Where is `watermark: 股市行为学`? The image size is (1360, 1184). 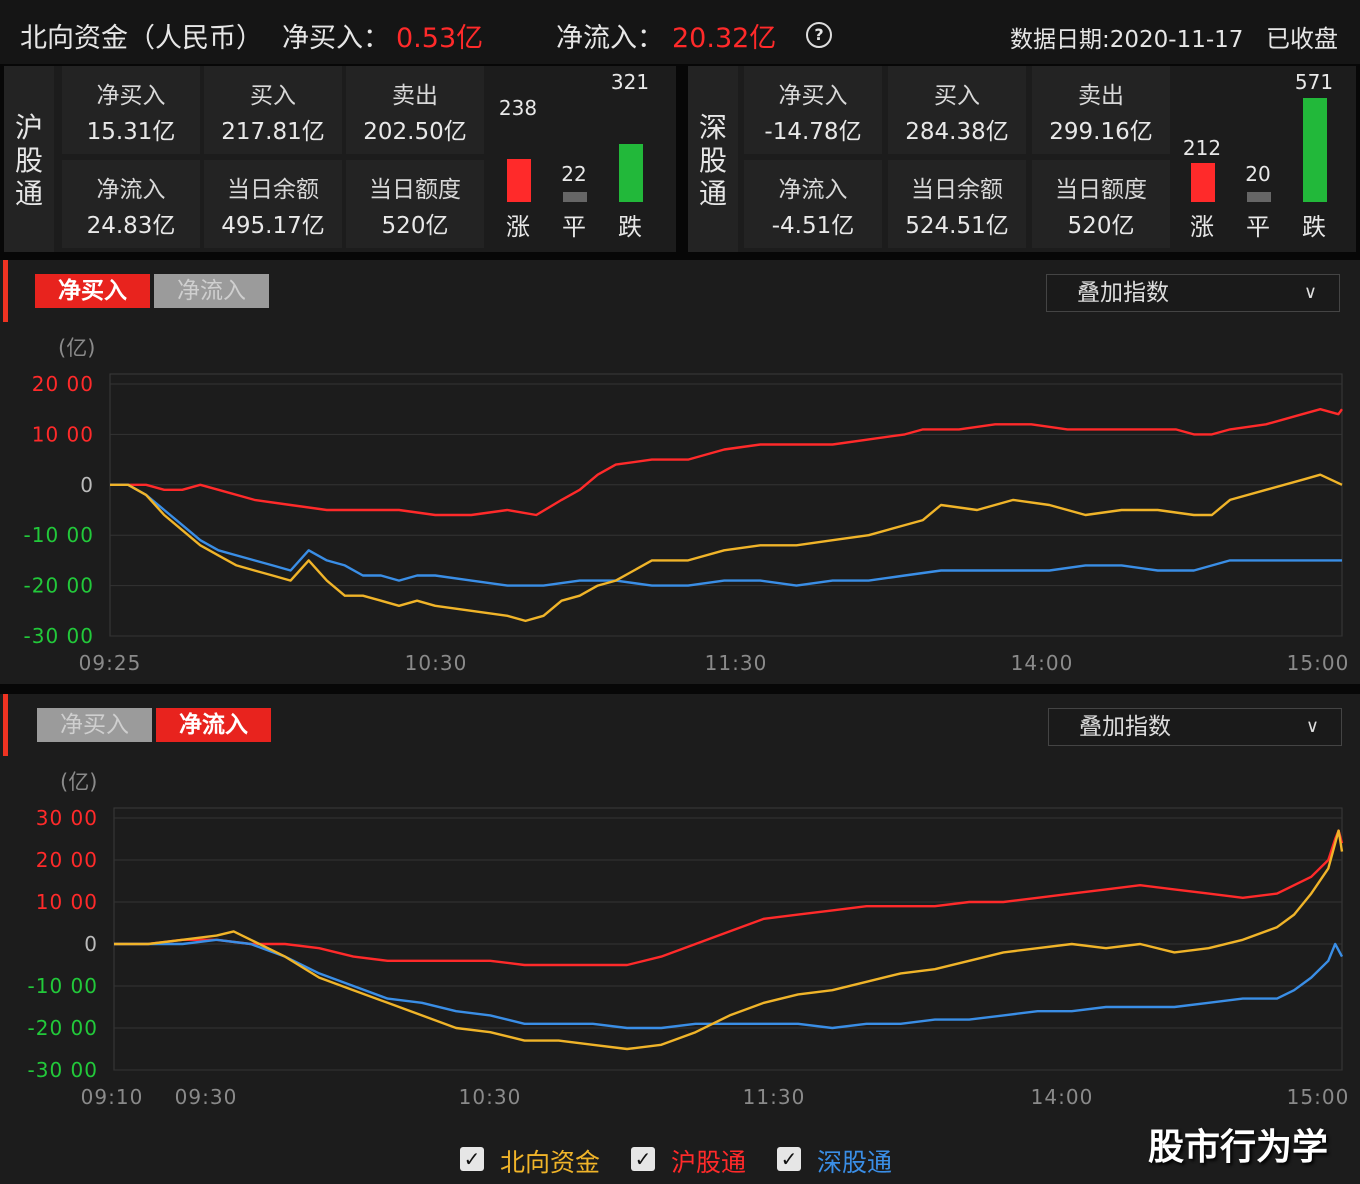
watermark: 股市行为学 is located at coordinates (1238, 1147).